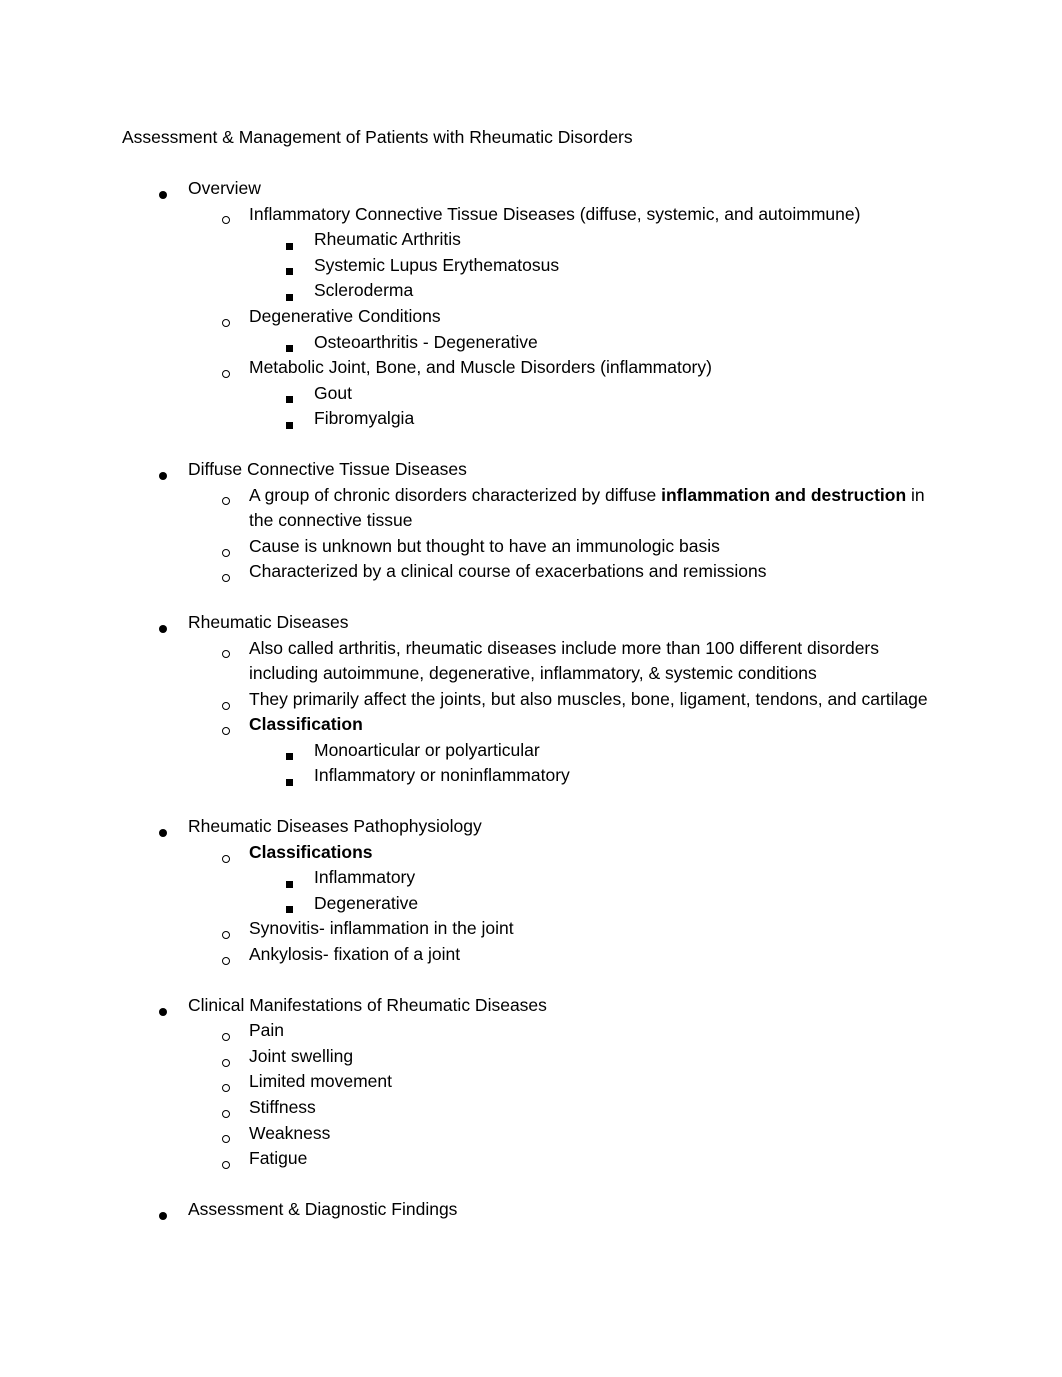 The height and width of the screenshot is (1377, 1062). What do you see at coordinates (564, 1057) in the screenshot?
I see `bullet-item: Joint swelling` at bounding box center [564, 1057].